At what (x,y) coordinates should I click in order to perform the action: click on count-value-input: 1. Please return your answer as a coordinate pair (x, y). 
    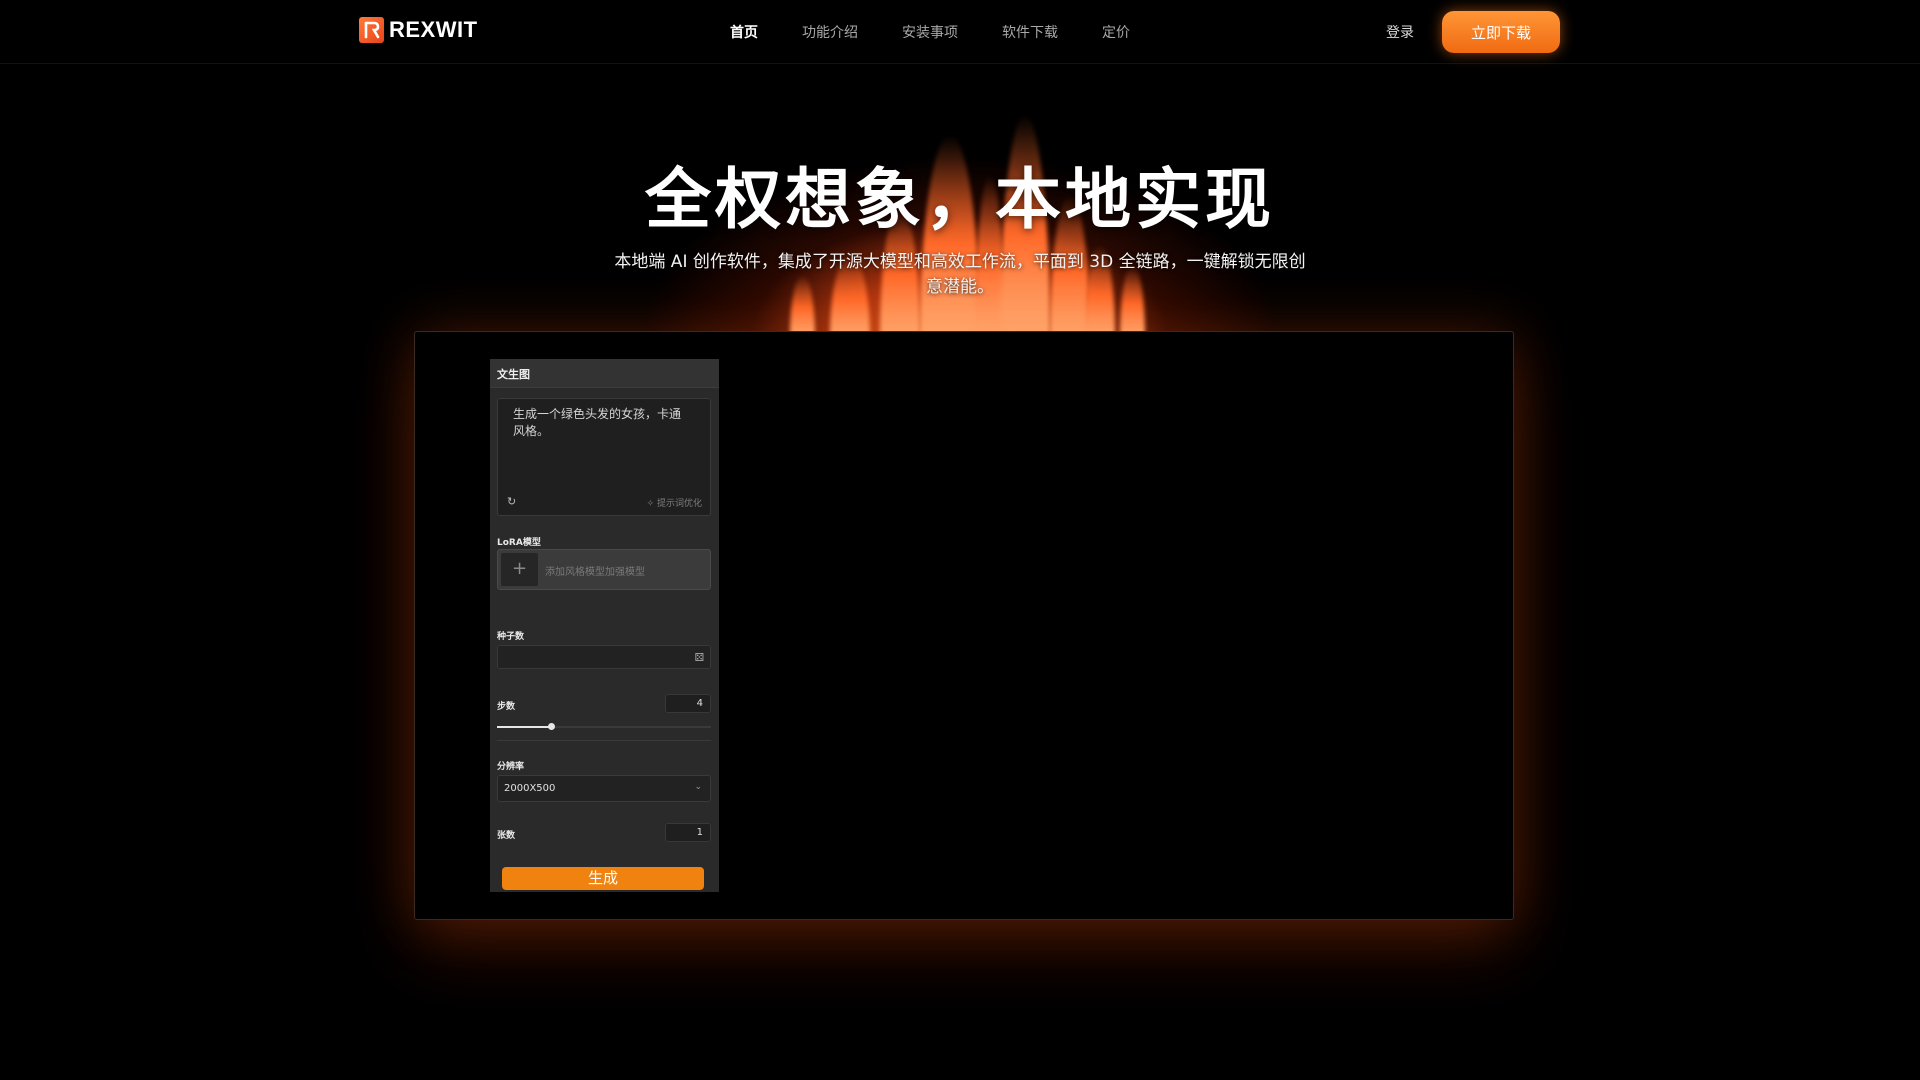
    Looking at the image, I should click on (688, 832).